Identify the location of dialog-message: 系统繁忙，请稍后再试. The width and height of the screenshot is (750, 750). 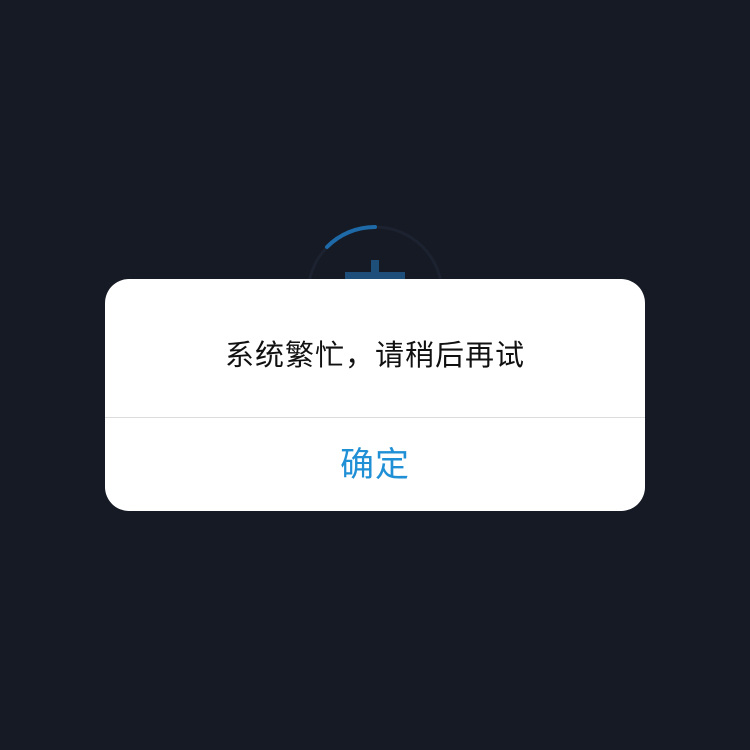
(374, 355).